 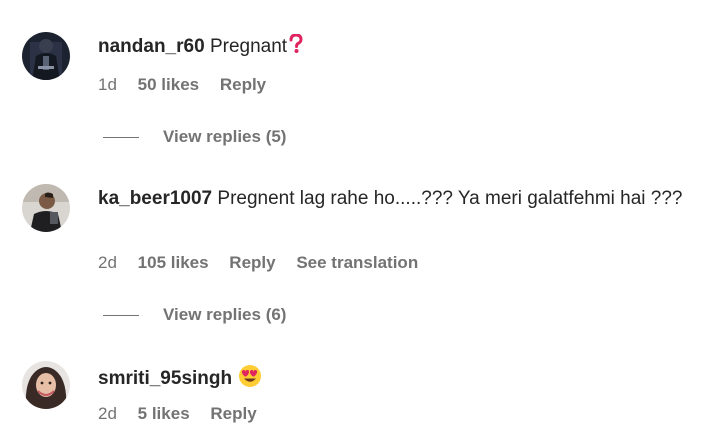 I want to click on comment-body: nandan_r60 Pregnant, so click(x=391, y=47).